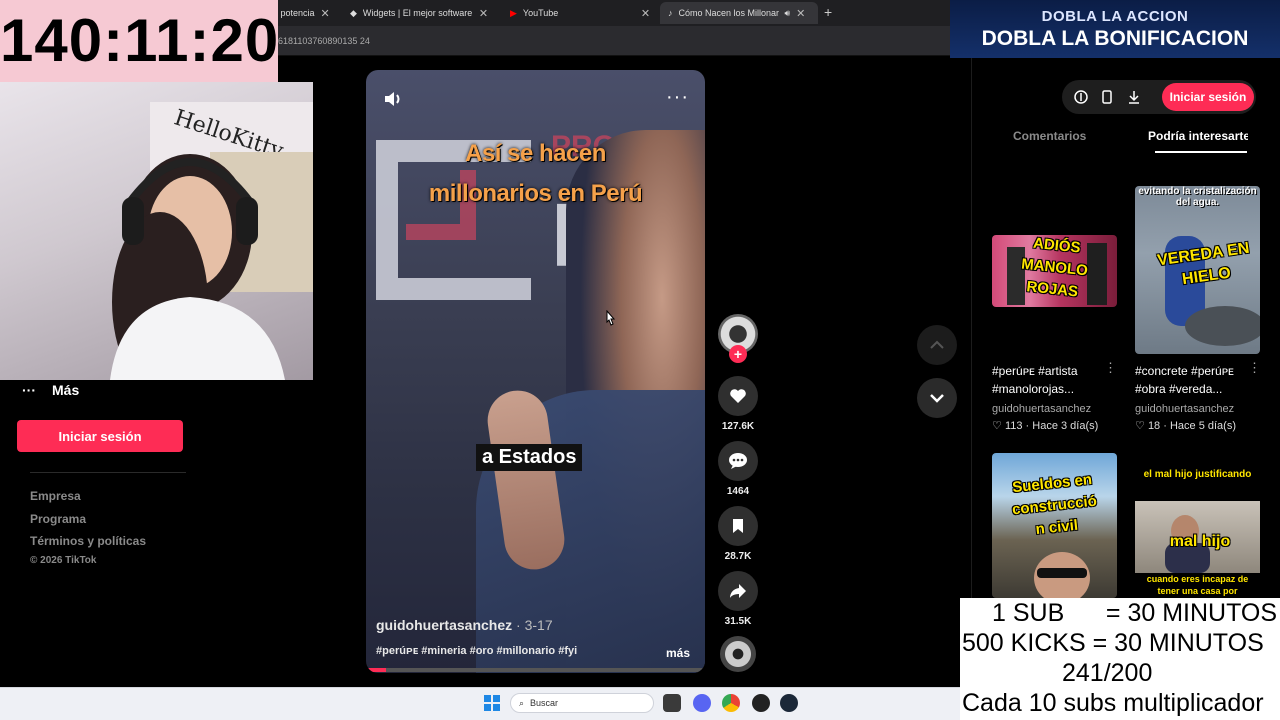 This screenshot has width=1280, height=720. Describe the element at coordinates (611, 321) in the screenshot. I see `mouse-cursor-icon` at that location.